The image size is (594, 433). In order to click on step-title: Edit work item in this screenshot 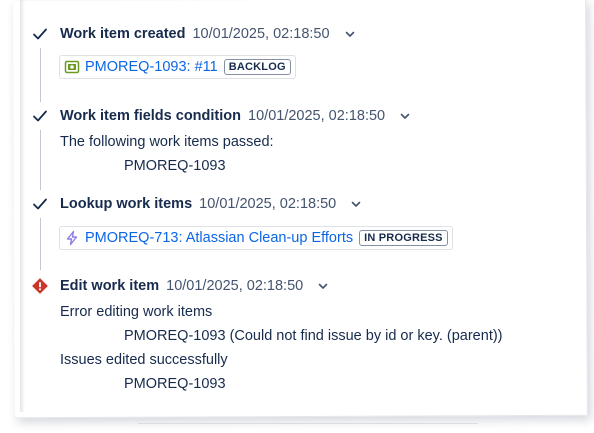, I will do `click(110, 286)`.